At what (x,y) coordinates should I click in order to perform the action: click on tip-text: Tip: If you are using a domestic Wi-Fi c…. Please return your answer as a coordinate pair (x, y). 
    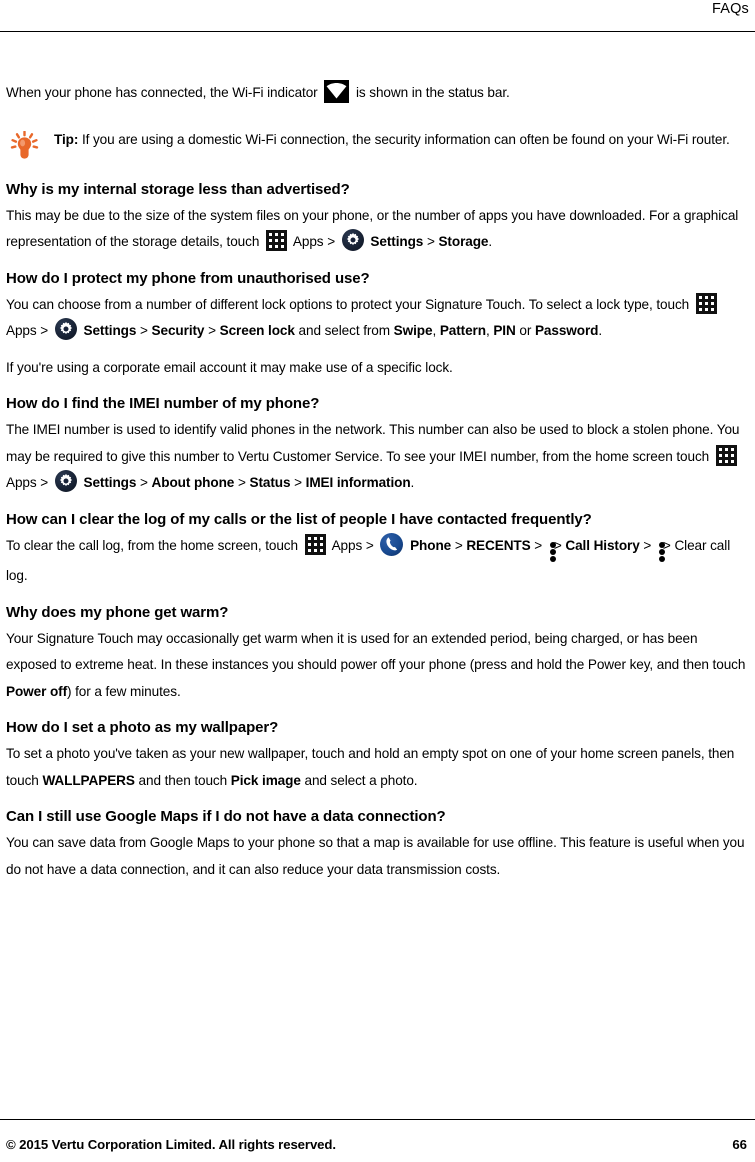
    Looking at the image, I should click on (400, 140).